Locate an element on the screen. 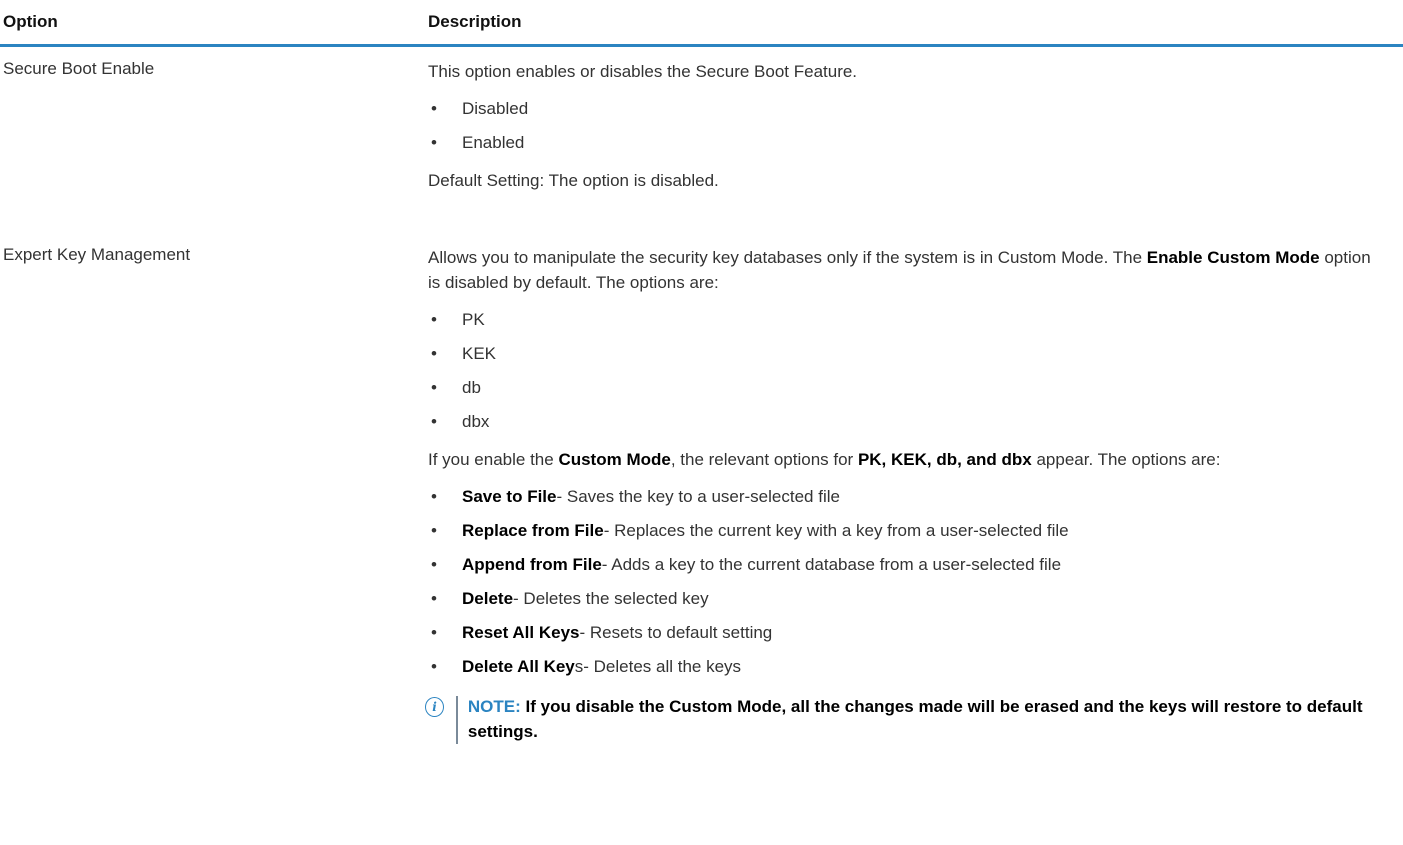 This screenshot has width=1403, height=845. description-column-header: Description is located at coordinates (475, 21).